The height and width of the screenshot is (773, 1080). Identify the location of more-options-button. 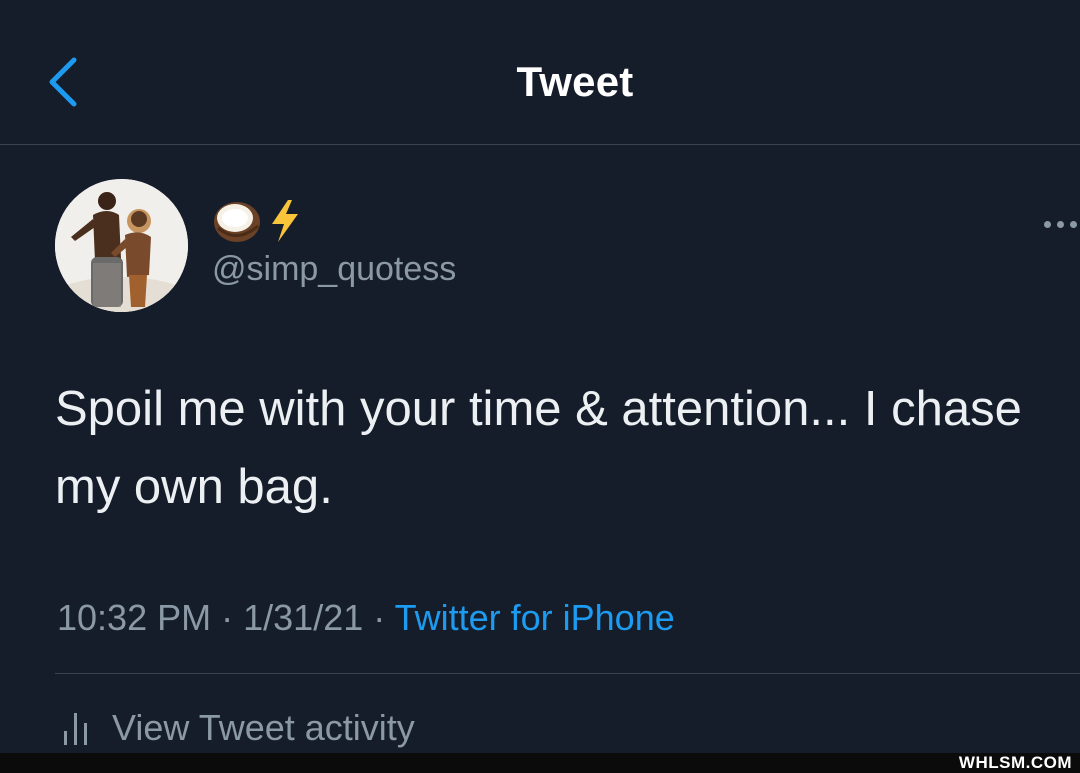
(1062, 224).